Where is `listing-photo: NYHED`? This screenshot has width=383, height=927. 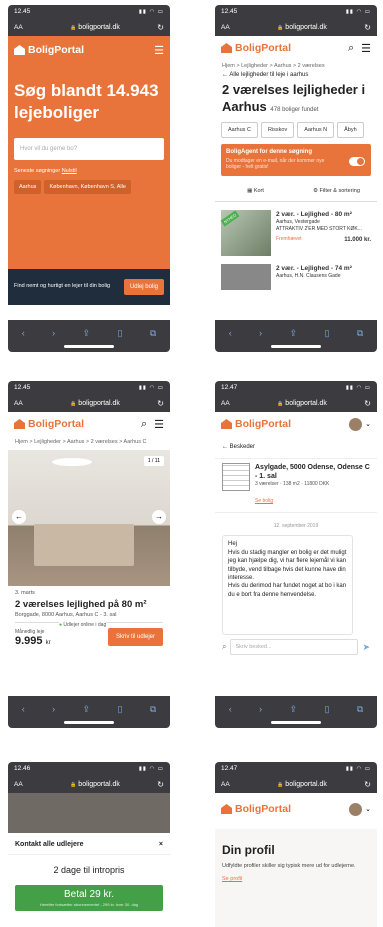 listing-photo: NYHED is located at coordinates (245, 232).